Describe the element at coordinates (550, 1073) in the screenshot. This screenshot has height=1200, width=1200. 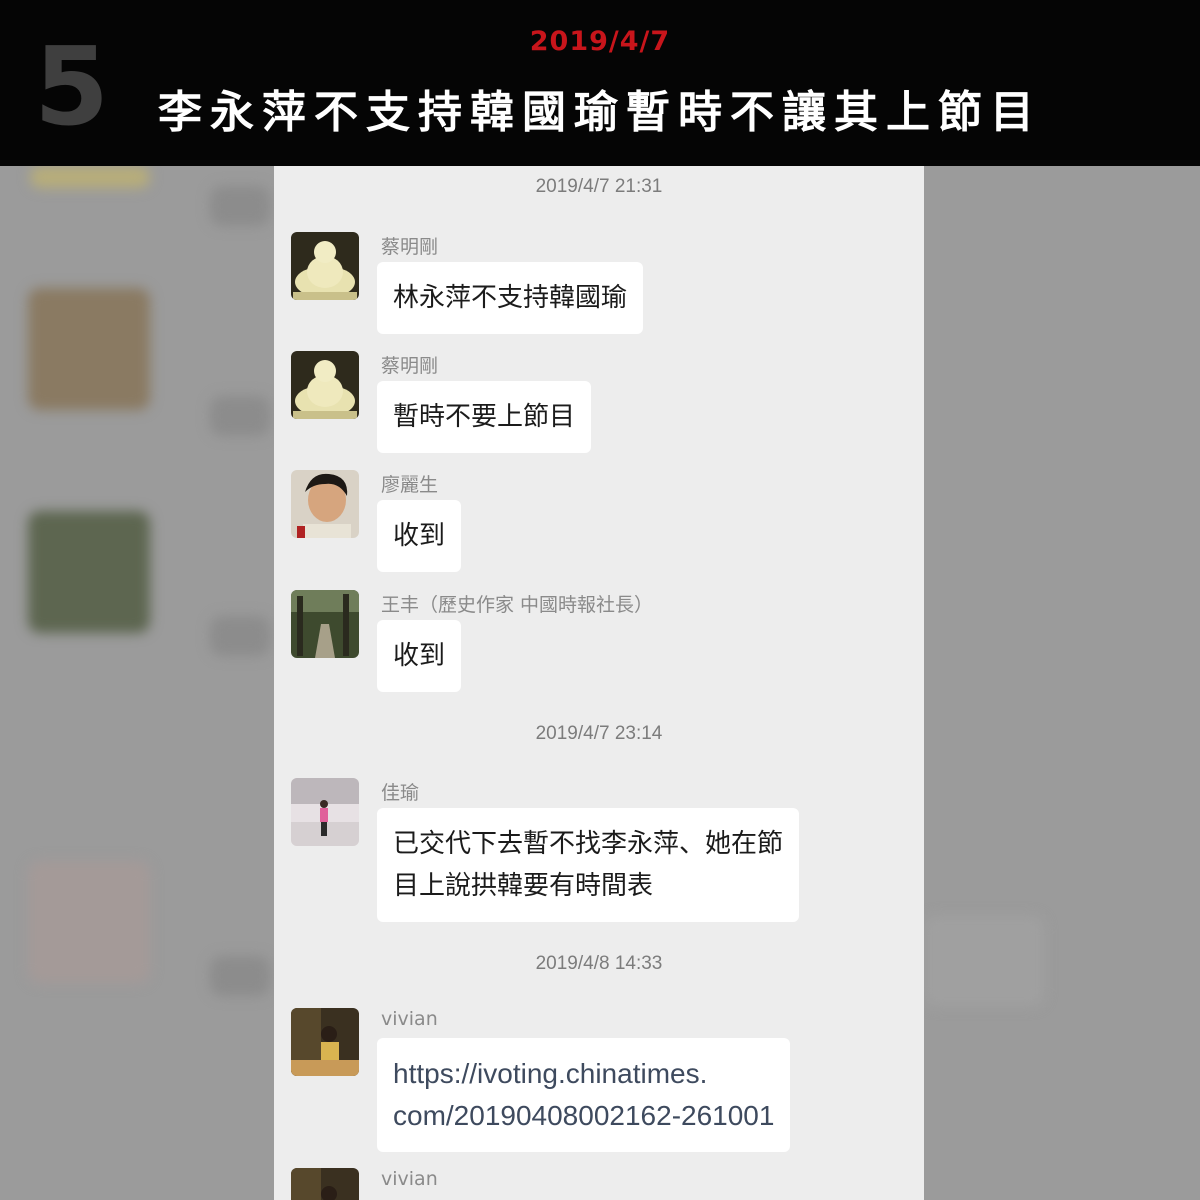
I see `link-url-line: https://ivoting.chinatimes.` at that location.